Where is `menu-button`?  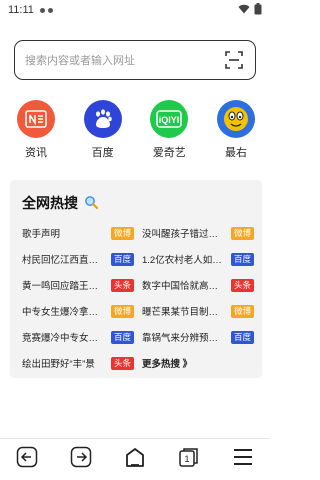 menu-button is located at coordinates (243, 460).